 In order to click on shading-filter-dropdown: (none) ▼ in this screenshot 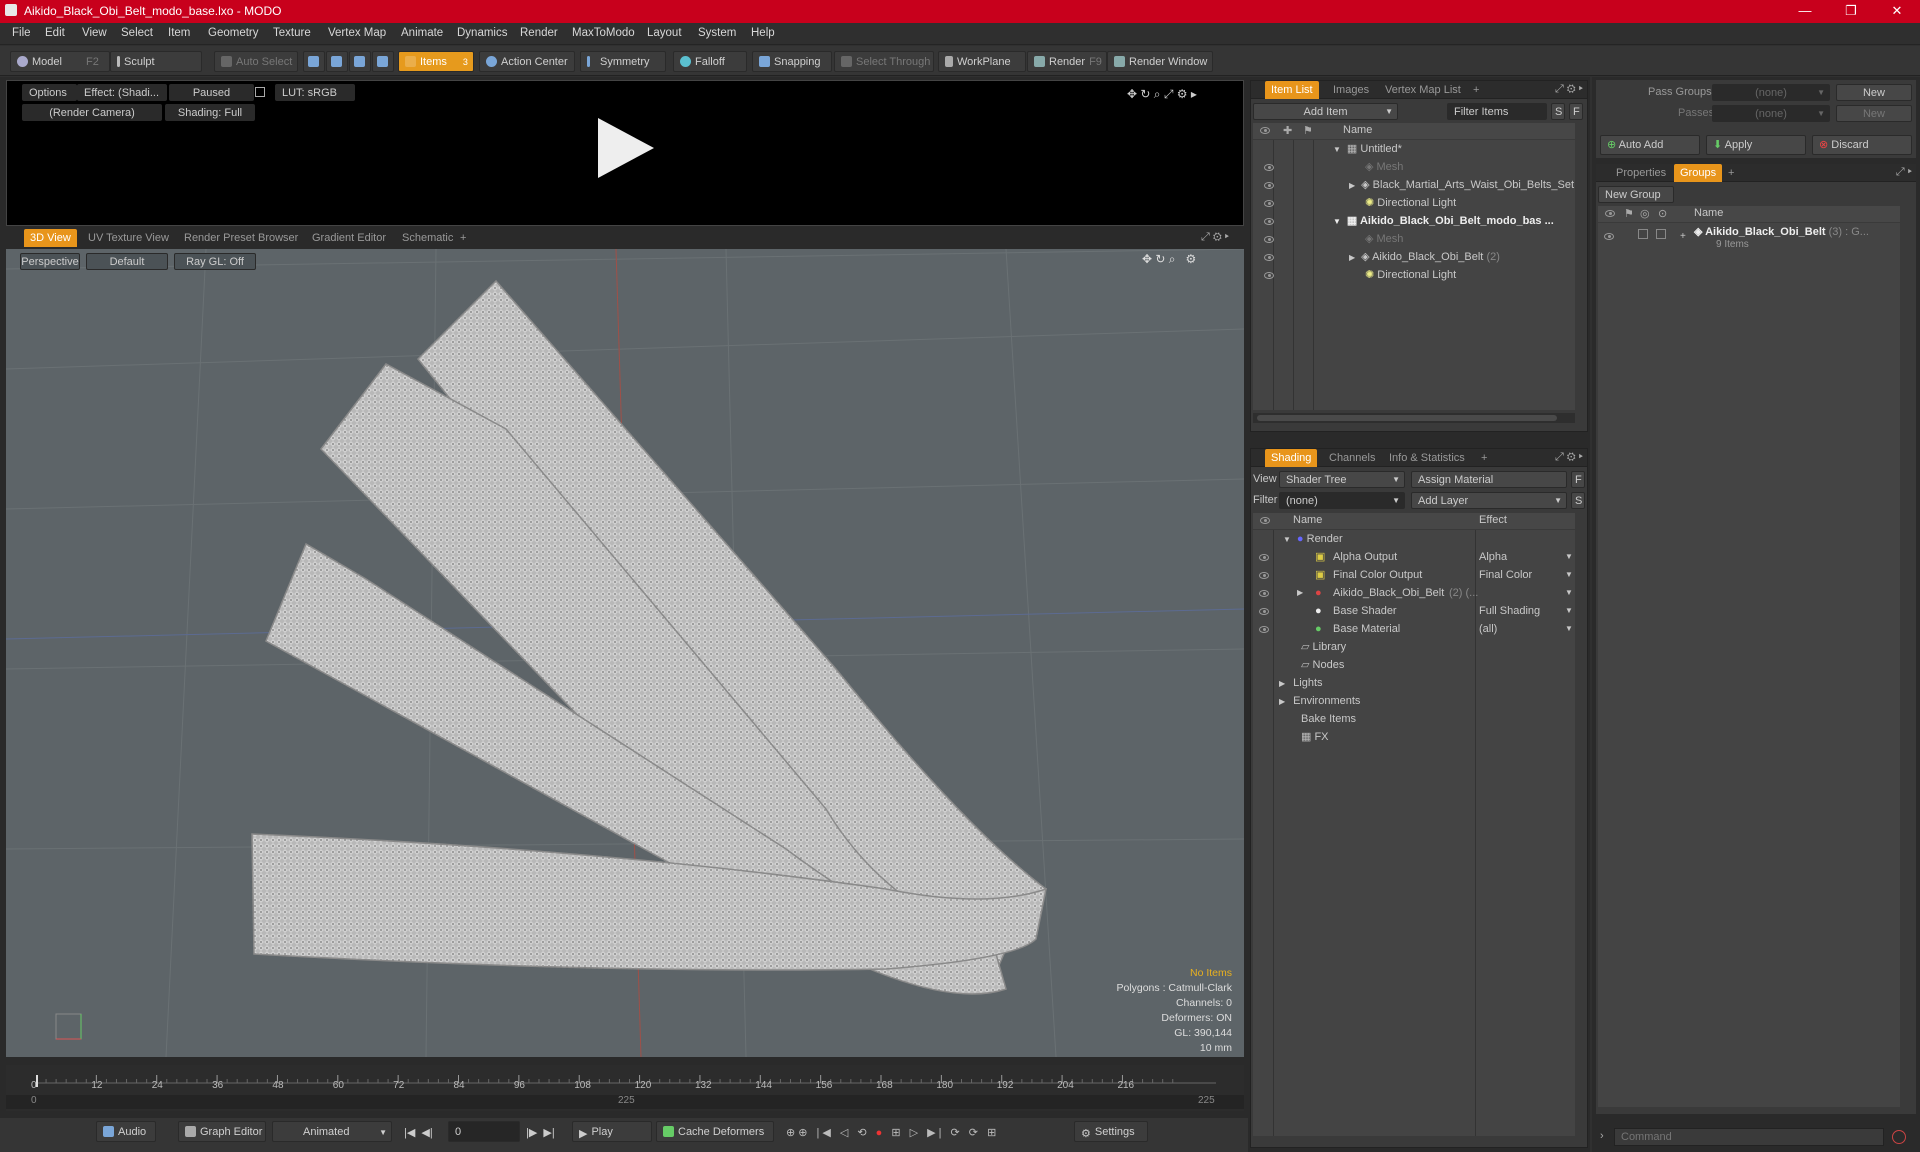, I will do `click(1342, 500)`.